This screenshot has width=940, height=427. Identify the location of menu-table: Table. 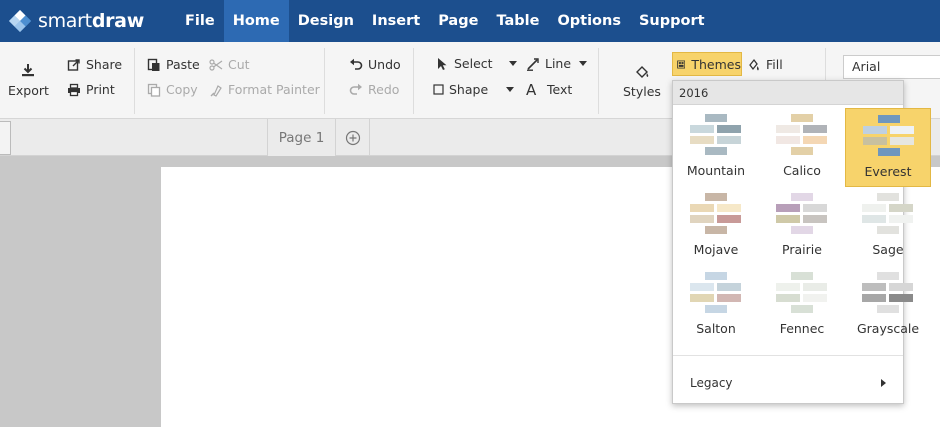
(517, 21).